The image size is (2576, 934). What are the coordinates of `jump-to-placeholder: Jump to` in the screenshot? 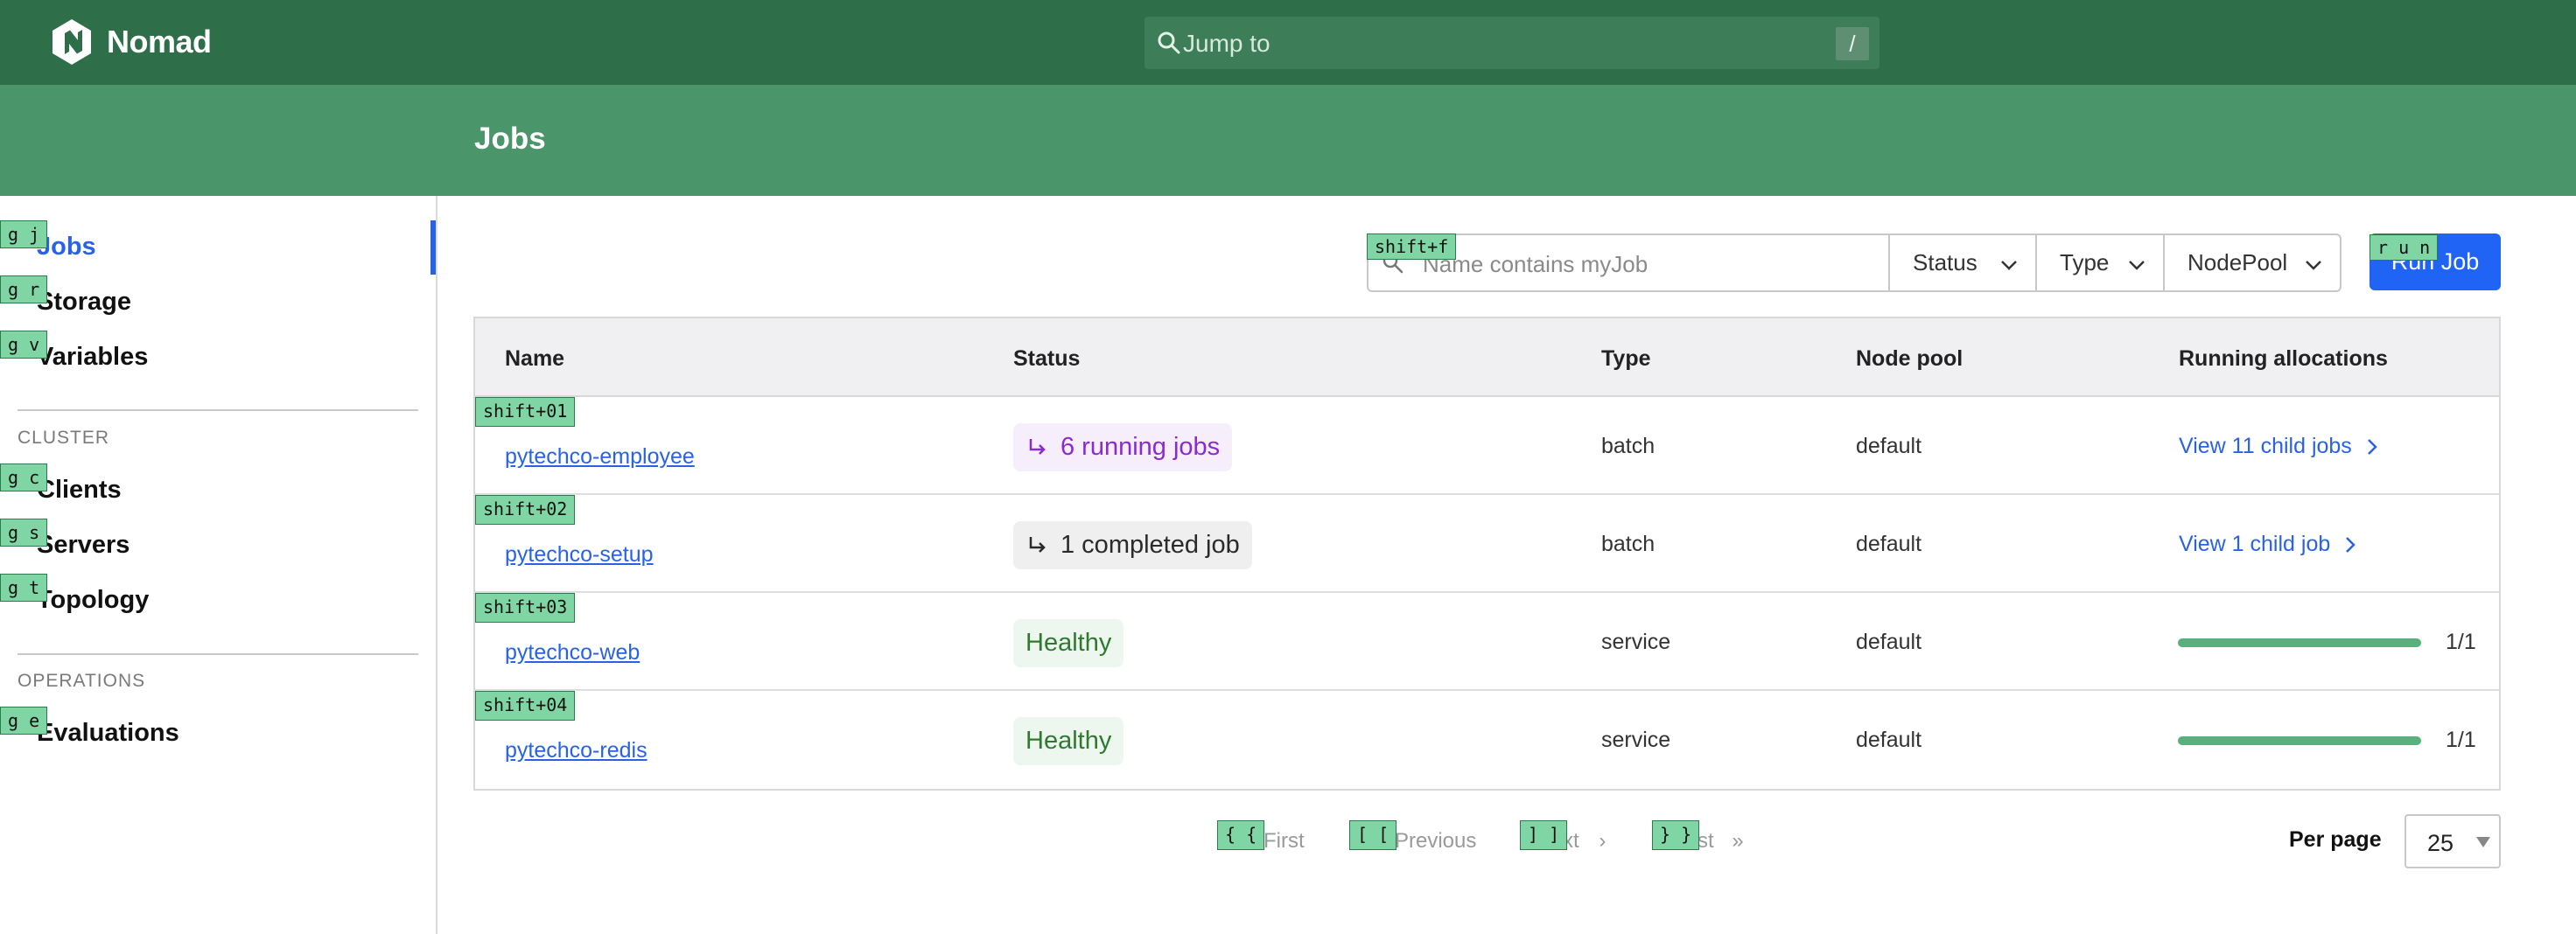 It's located at (1226, 43).